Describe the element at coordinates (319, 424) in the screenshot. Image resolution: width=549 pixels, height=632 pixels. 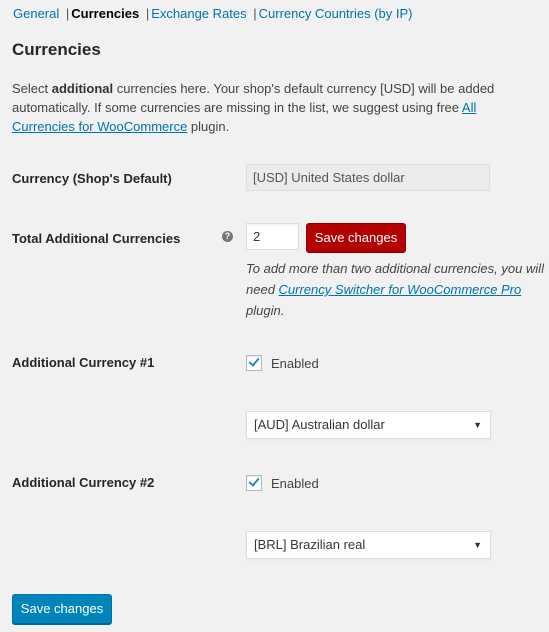
I see `selected-value: [AUD] Australian dollar` at that location.